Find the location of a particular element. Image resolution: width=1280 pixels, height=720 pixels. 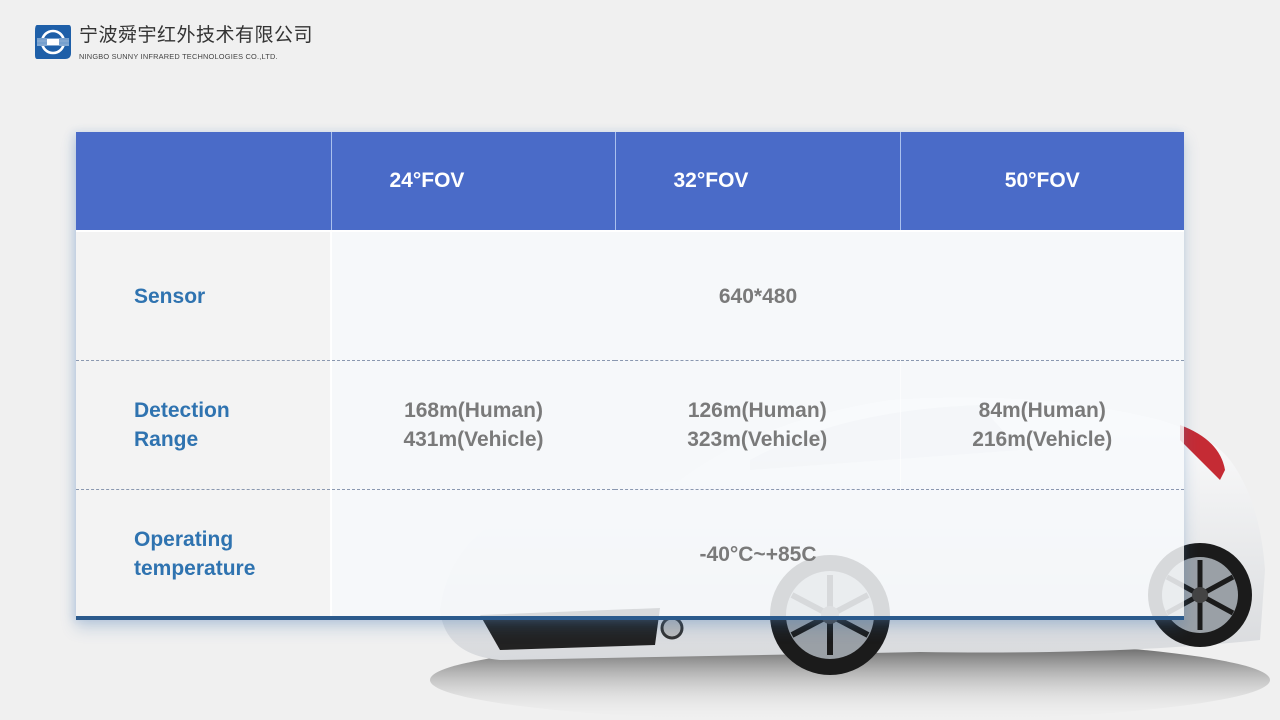

header-50fov: 50°FOV is located at coordinates (1042, 181).